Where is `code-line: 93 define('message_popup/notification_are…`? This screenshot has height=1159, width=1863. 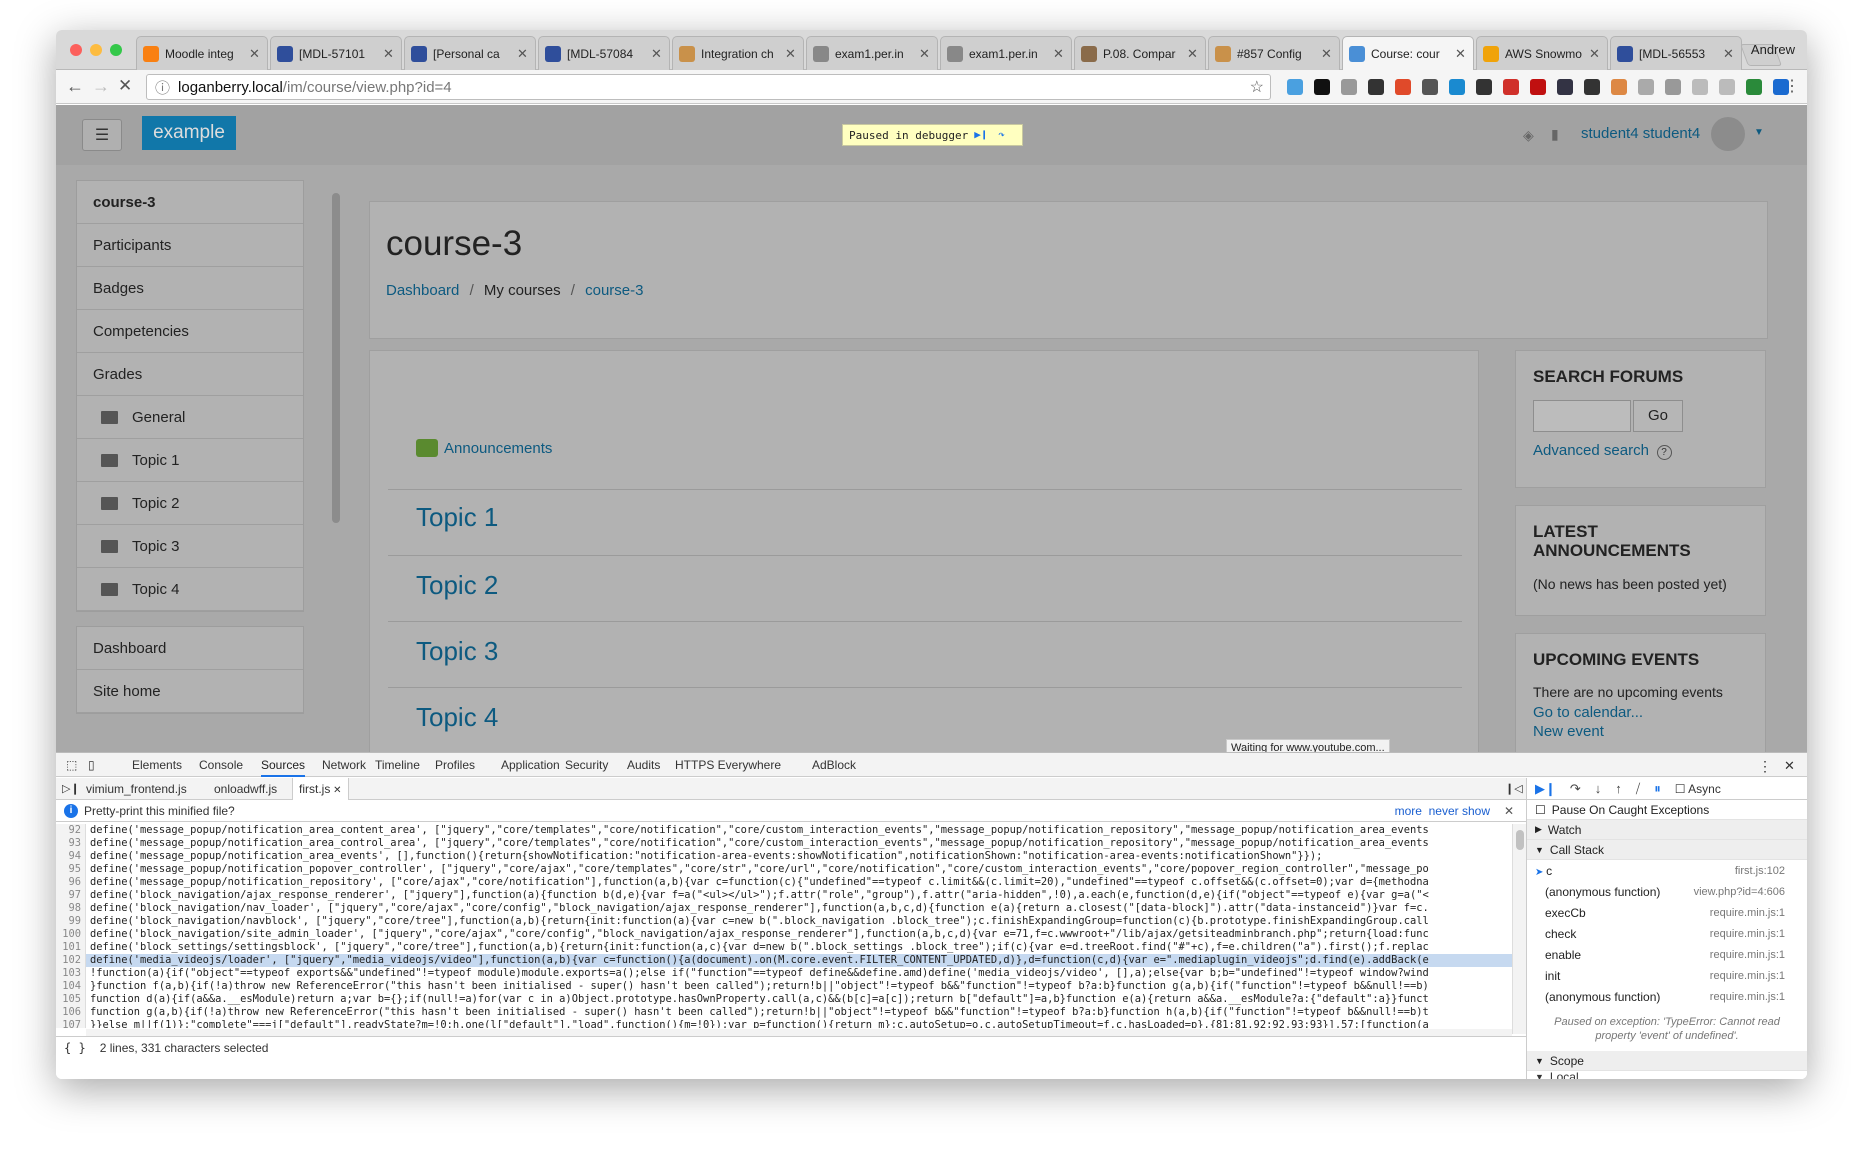
code-line: 93 define('message_popup/notification_are… is located at coordinates (784, 843).